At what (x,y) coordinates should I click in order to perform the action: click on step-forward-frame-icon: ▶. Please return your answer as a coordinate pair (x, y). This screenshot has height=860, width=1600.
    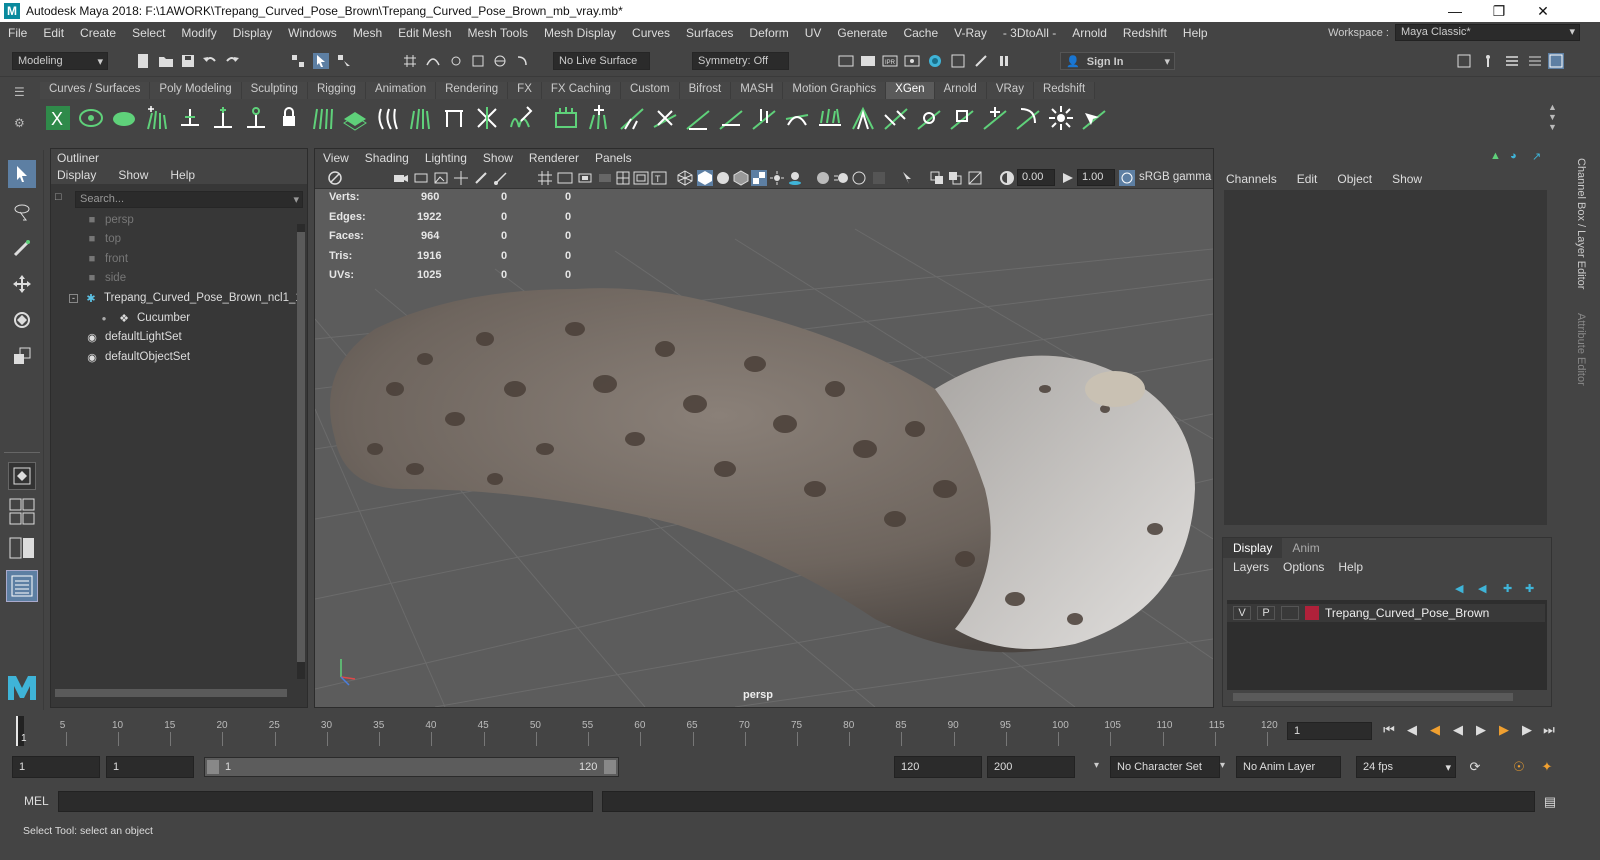
    Looking at the image, I should click on (1527, 730).